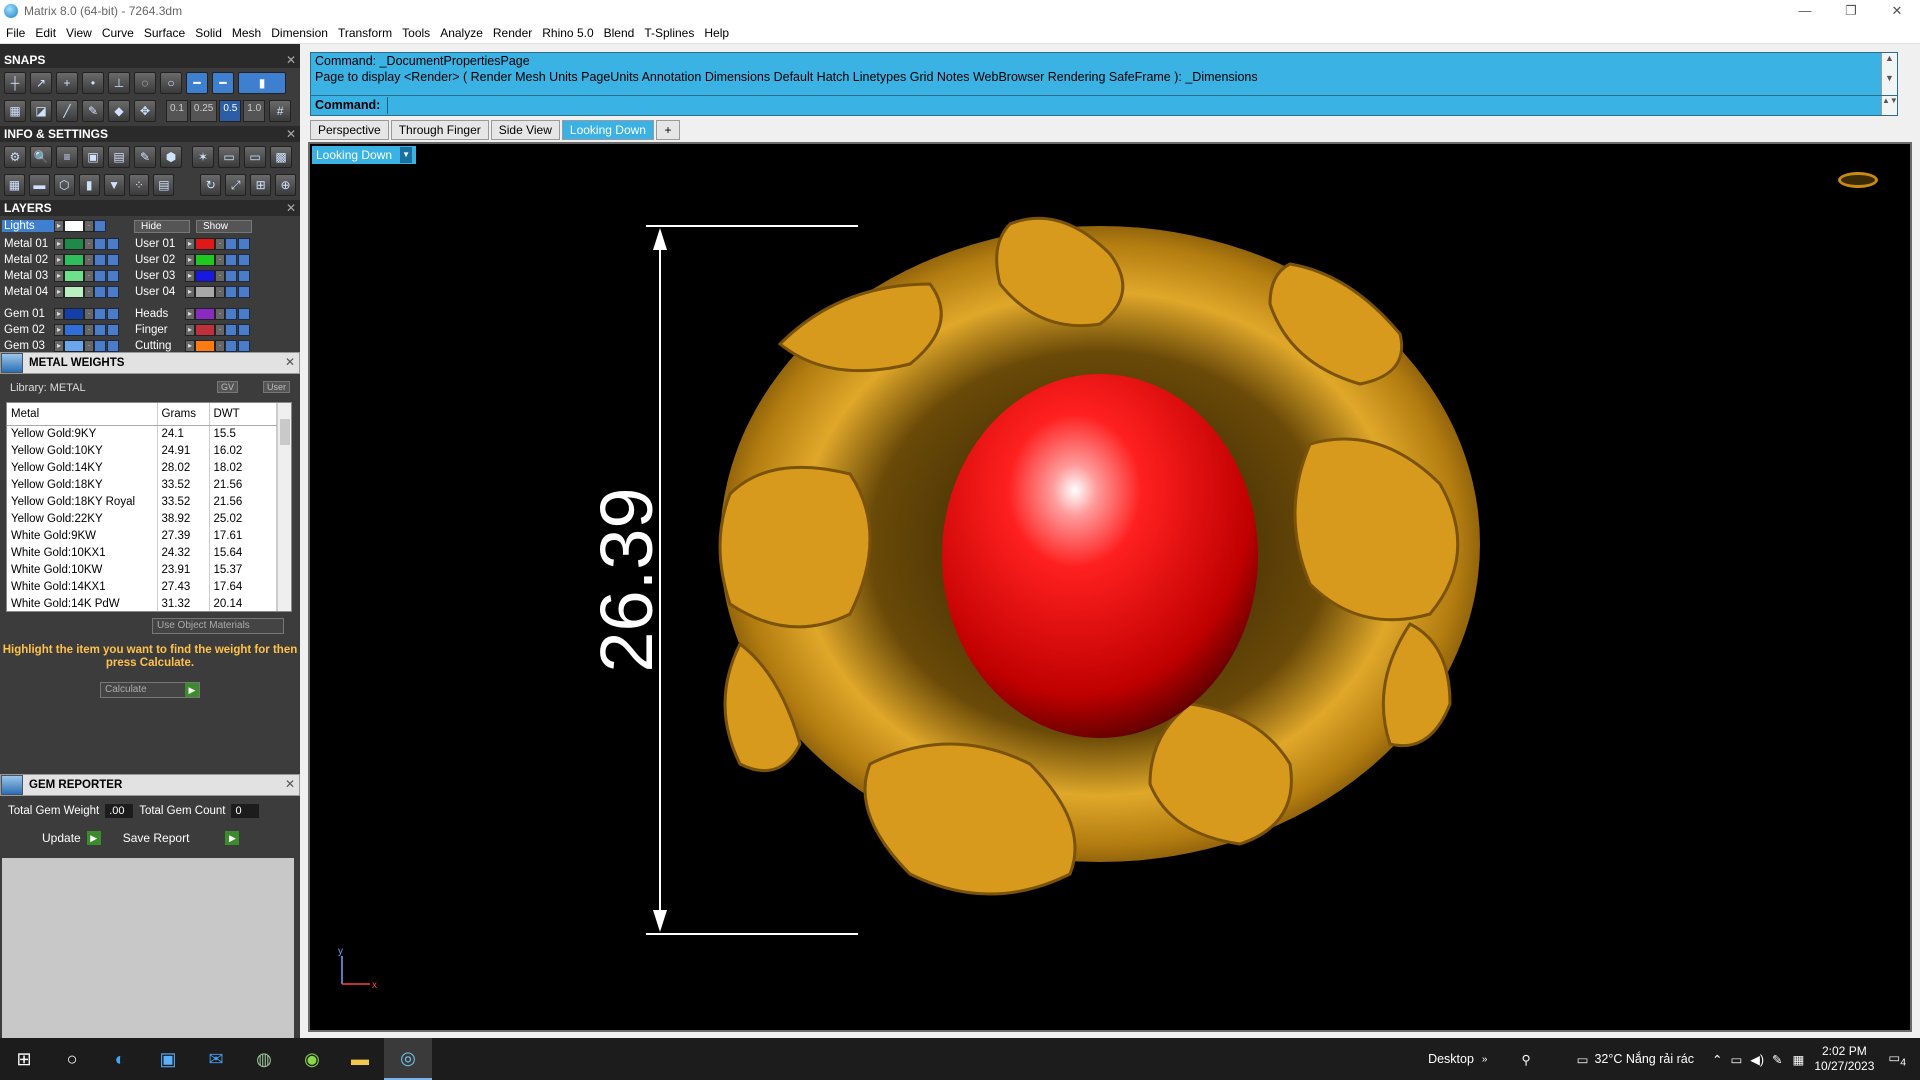  Describe the element at coordinates (246, 33) in the screenshot. I see `menu-mesh: Mesh` at that location.